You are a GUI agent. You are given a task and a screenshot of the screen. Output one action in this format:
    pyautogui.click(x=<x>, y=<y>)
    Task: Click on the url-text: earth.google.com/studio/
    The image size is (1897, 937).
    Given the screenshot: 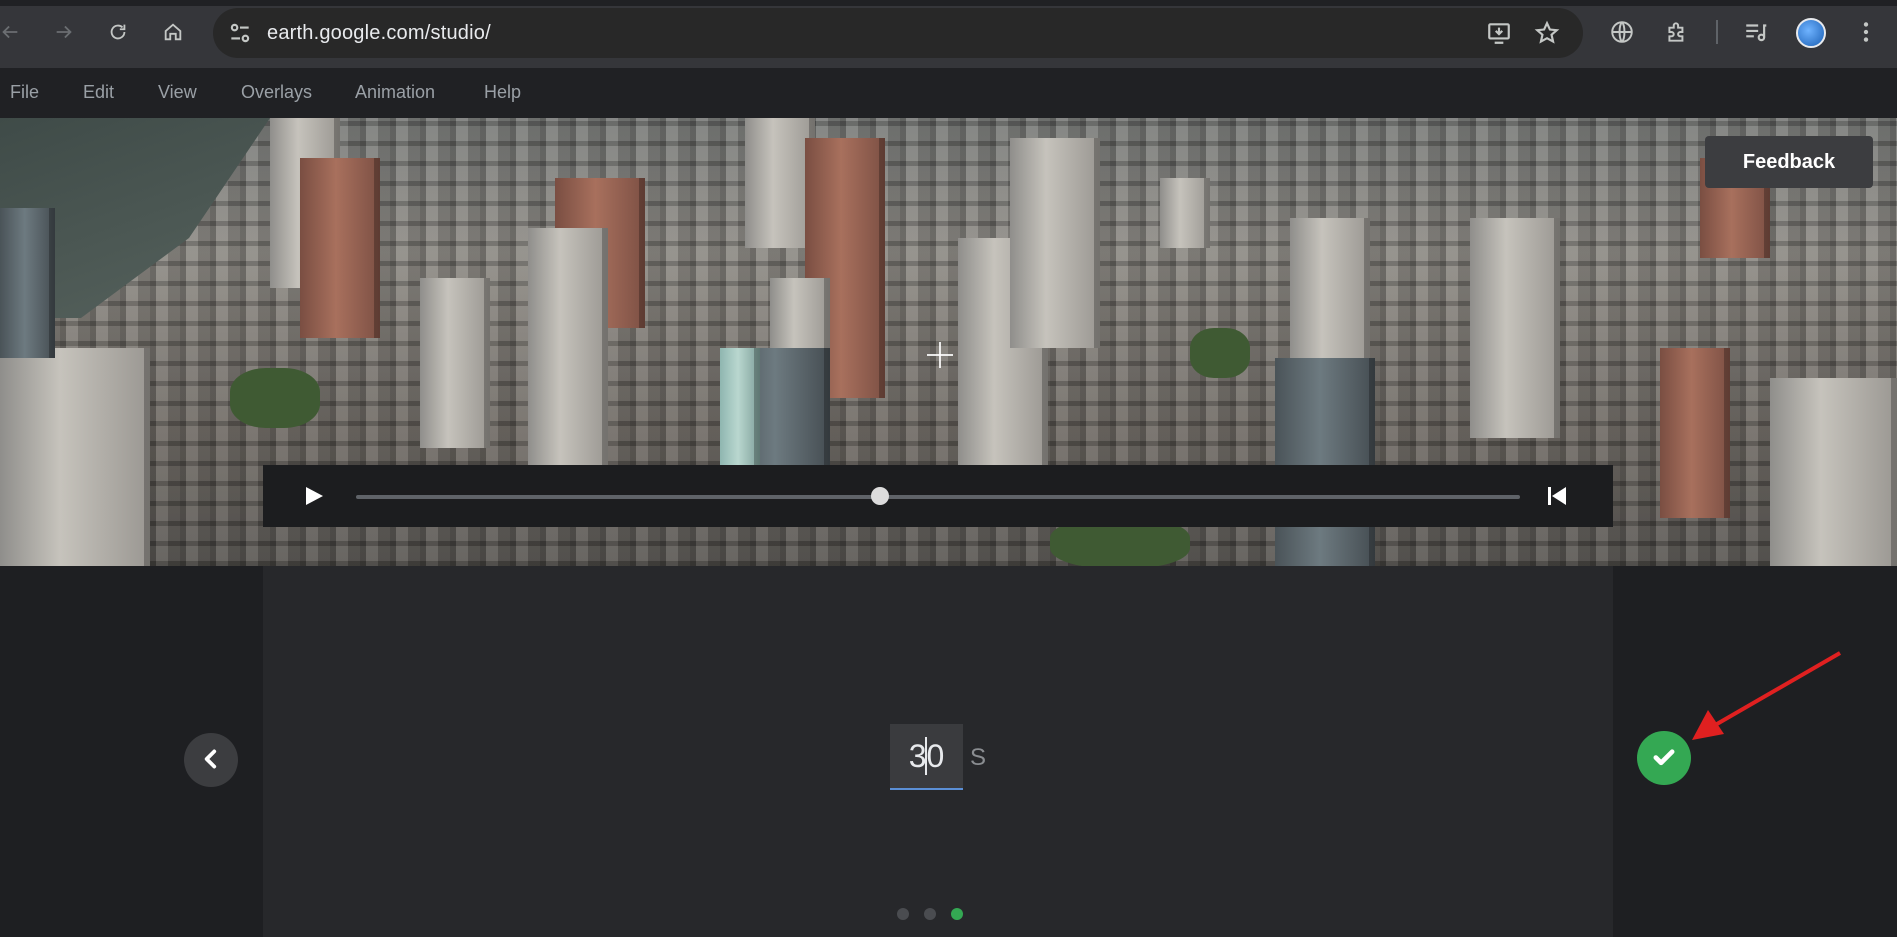 What is the action you would take?
    pyautogui.click(x=379, y=33)
    